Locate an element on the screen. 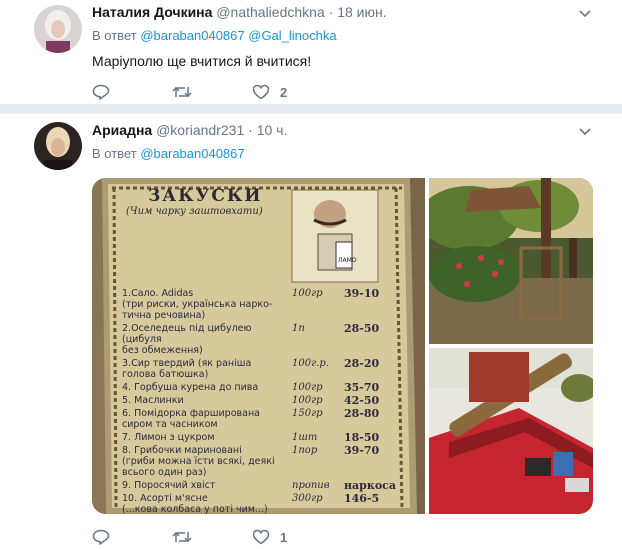 The height and width of the screenshot is (549, 622). menu-item-price: 28-80 is located at coordinates (362, 413).